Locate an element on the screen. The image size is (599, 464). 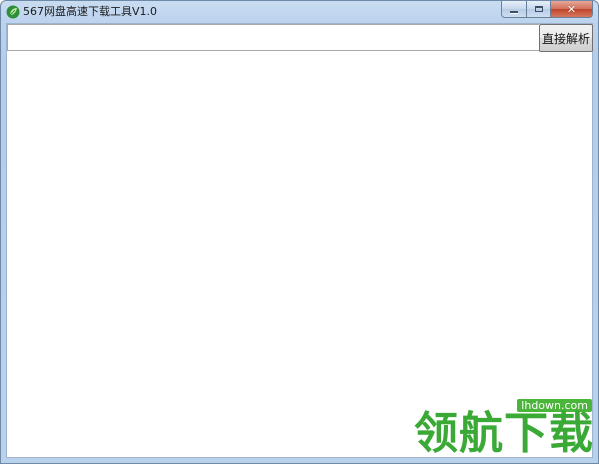
parse-button: 直接解析 is located at coordinates (566, 38).